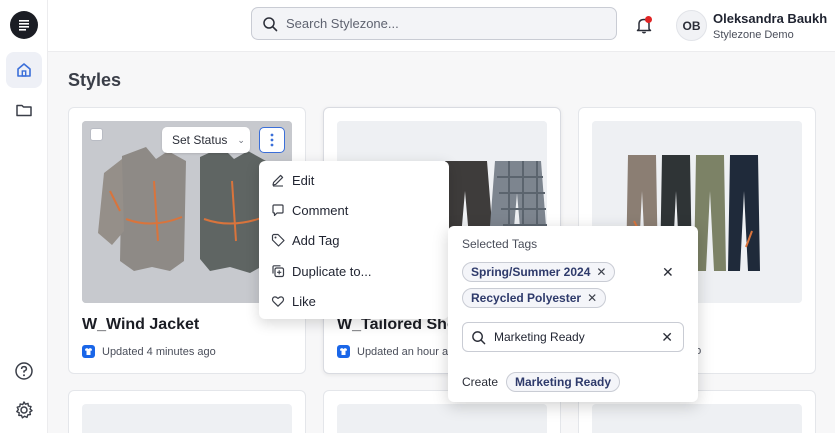 The height and width of the screenshot is (433, 835). Describe the element at coordinates (304, 301) in the screenshot. I see `menu-item-label: Like` at that location.